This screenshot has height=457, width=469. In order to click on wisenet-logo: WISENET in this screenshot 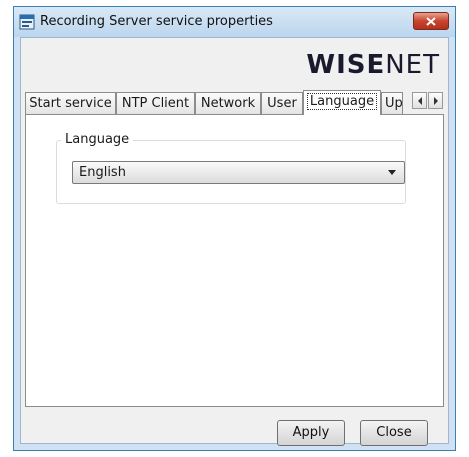, I will do `click(373, 65)`.